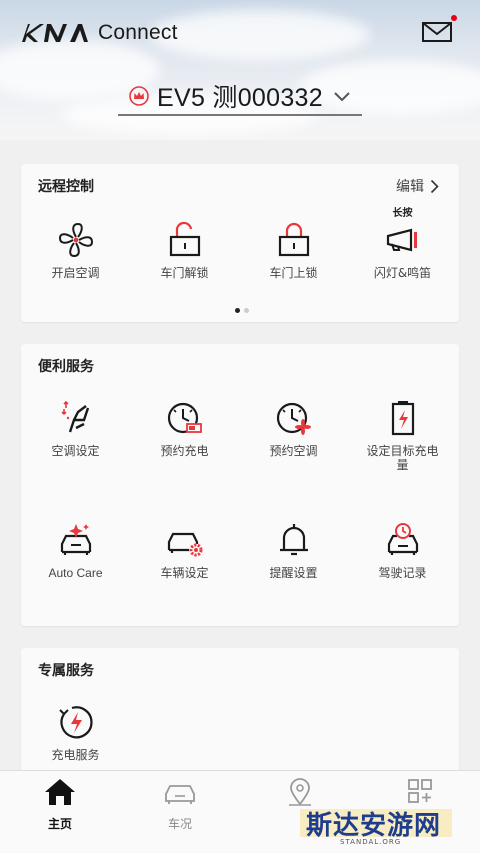  Describe the element at coordinates (66, 187) in the screenshot. I see `remote-control-title: 远程控制` at that location.